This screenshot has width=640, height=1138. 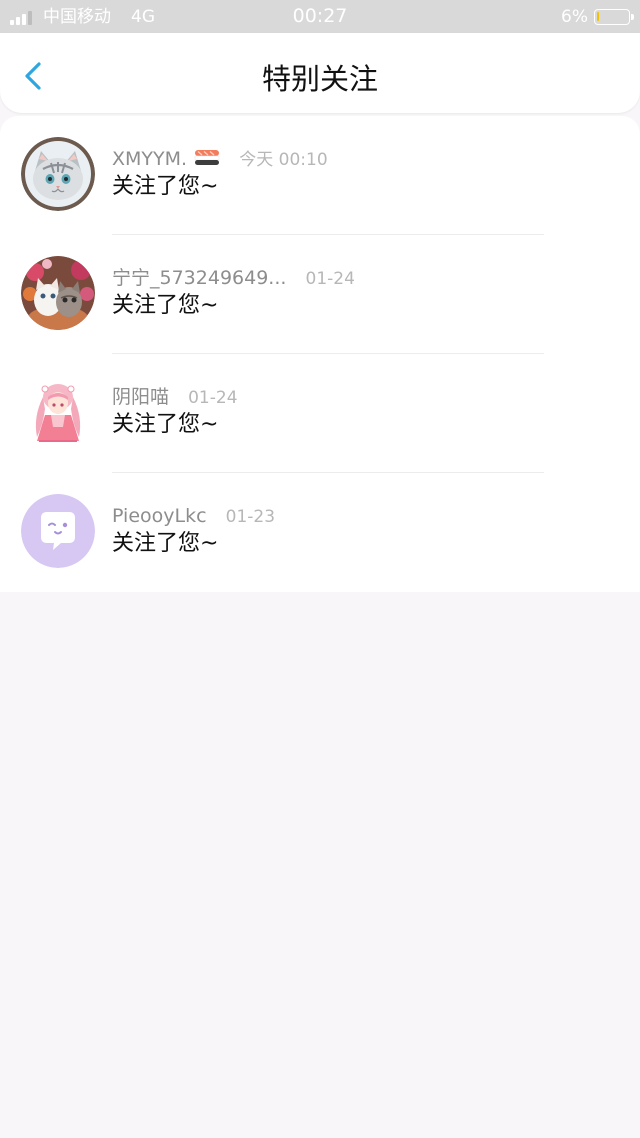 What do you see at coordinates (250, 517) in the screenshot?
I see `item-time: 01-23` at bounding box center [250, 517].